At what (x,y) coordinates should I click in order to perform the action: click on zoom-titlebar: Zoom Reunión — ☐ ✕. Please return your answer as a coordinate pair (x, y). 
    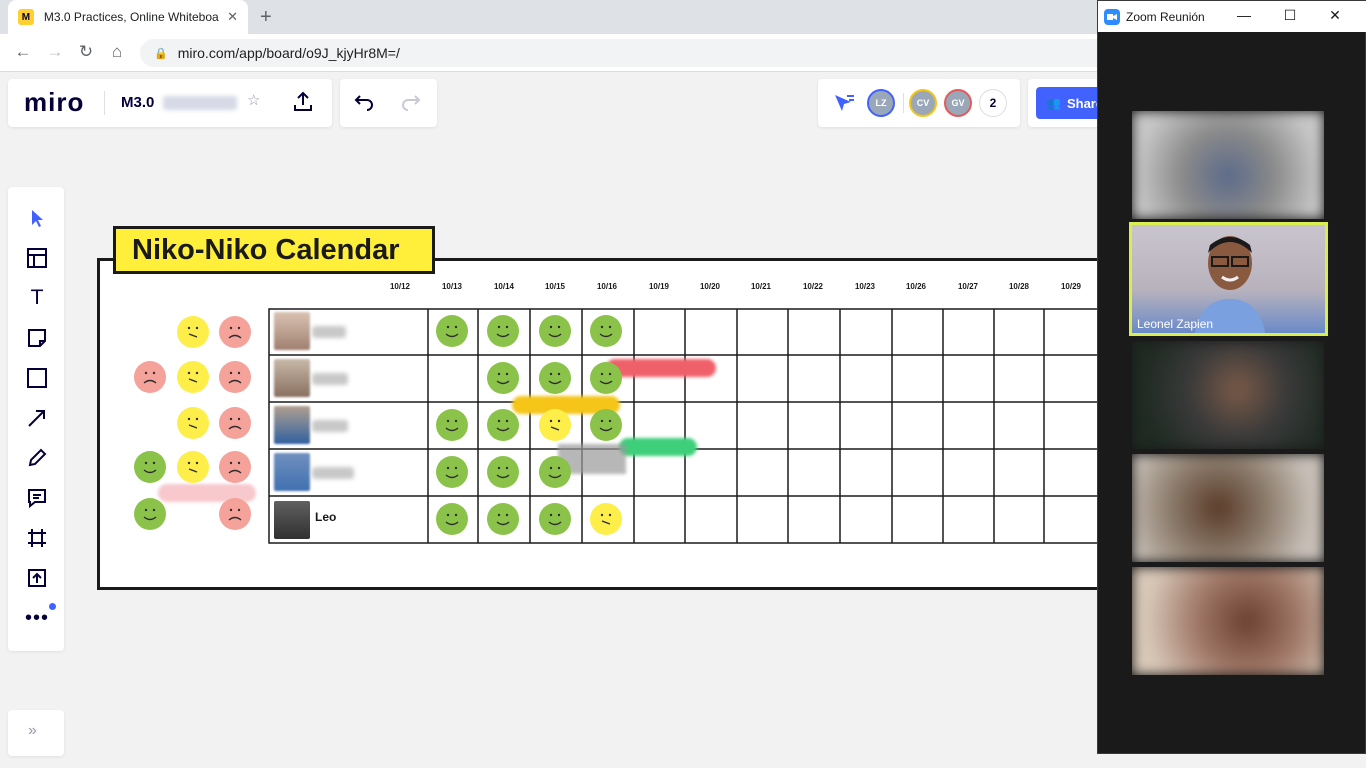
    Looking at the image, I should click on (1232, 16).